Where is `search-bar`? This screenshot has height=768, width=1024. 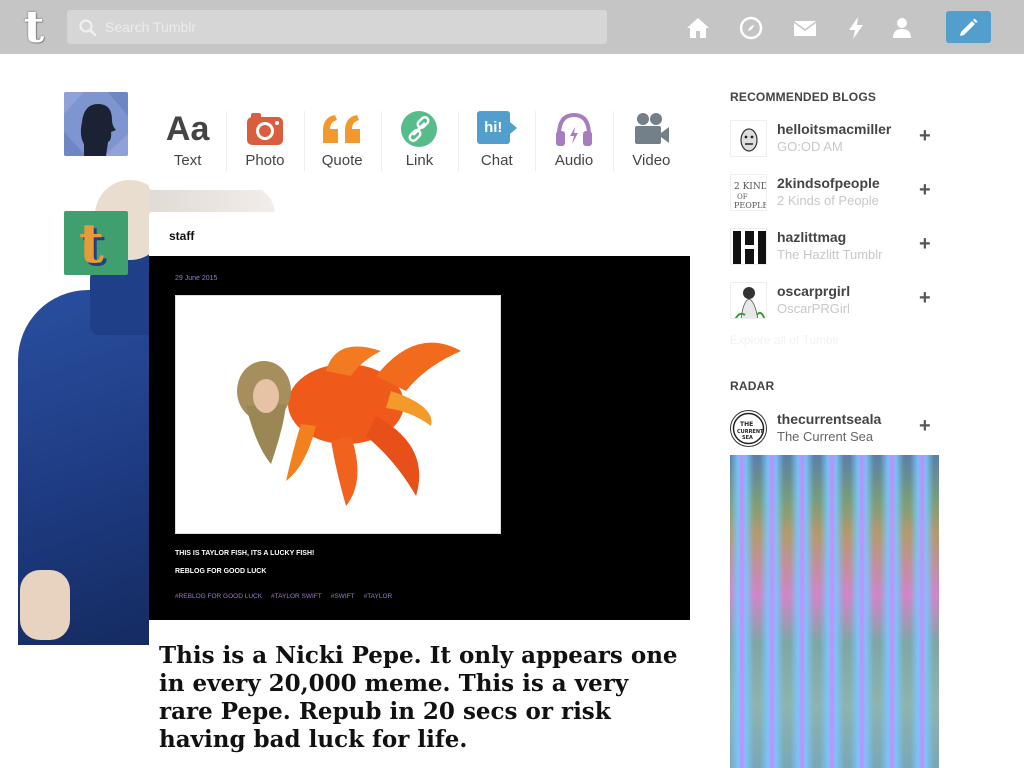 search-bar is located at coordinates (337, 27).